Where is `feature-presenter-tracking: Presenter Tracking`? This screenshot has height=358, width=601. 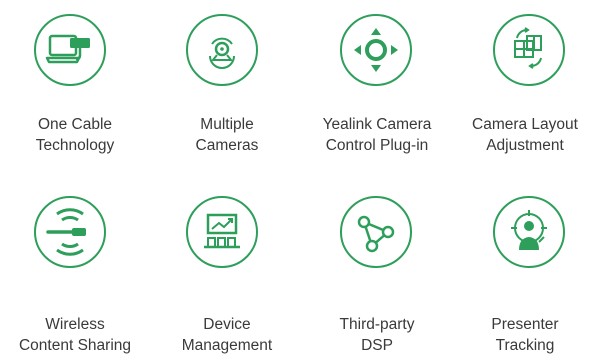
feature-presenter-tracking: Presenter Tracking is located at coordinates (525, 264).